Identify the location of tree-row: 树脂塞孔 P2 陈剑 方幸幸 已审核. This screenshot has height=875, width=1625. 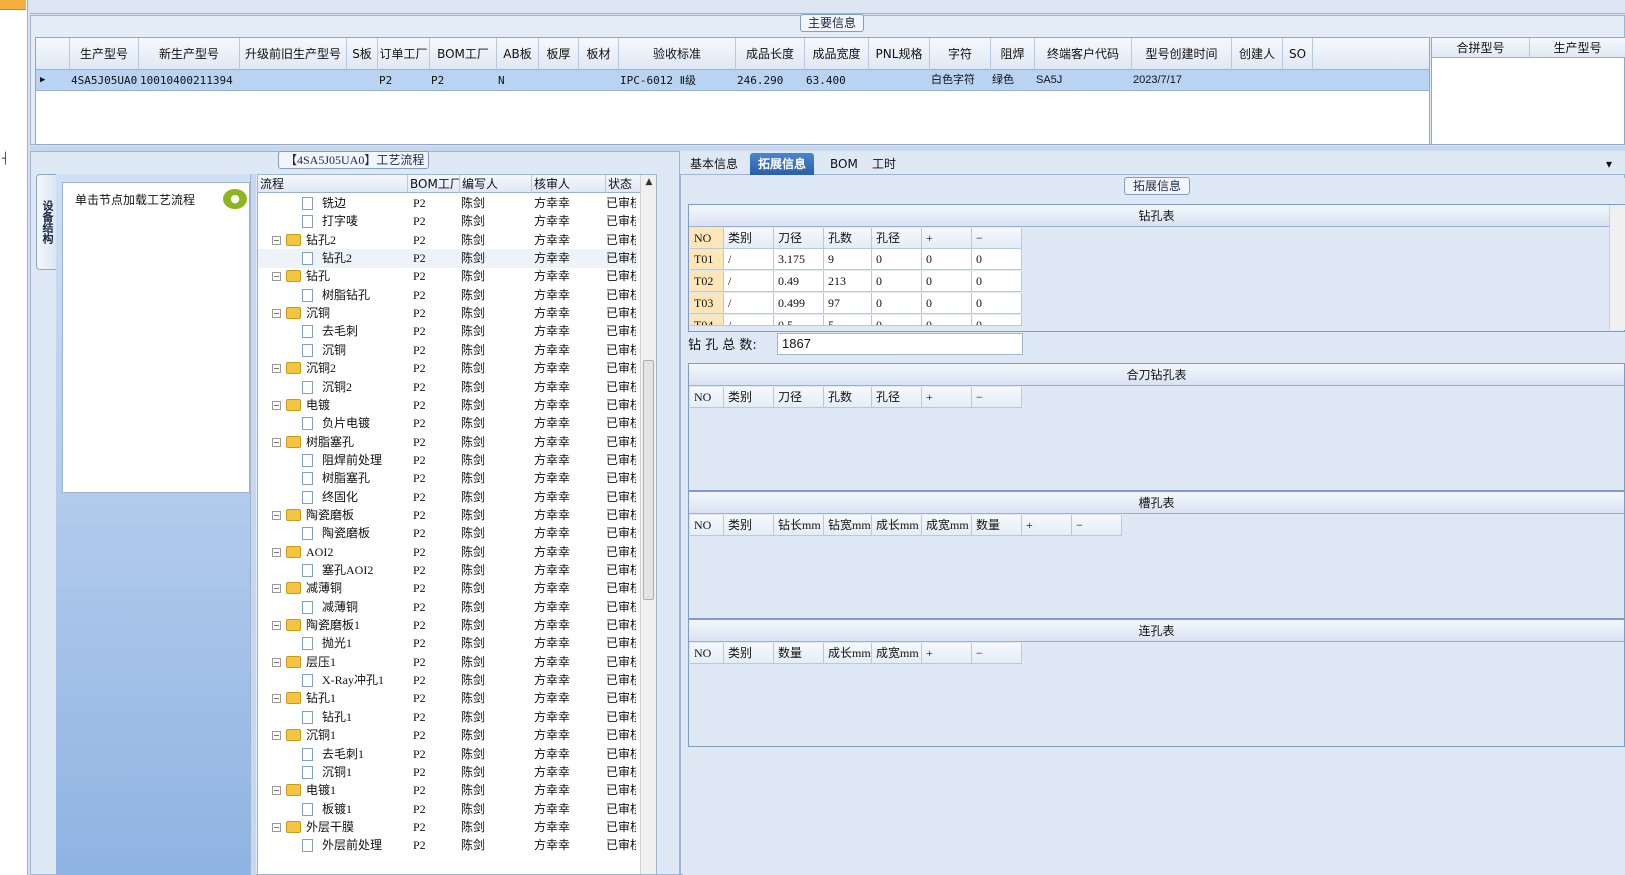
(448, 478).